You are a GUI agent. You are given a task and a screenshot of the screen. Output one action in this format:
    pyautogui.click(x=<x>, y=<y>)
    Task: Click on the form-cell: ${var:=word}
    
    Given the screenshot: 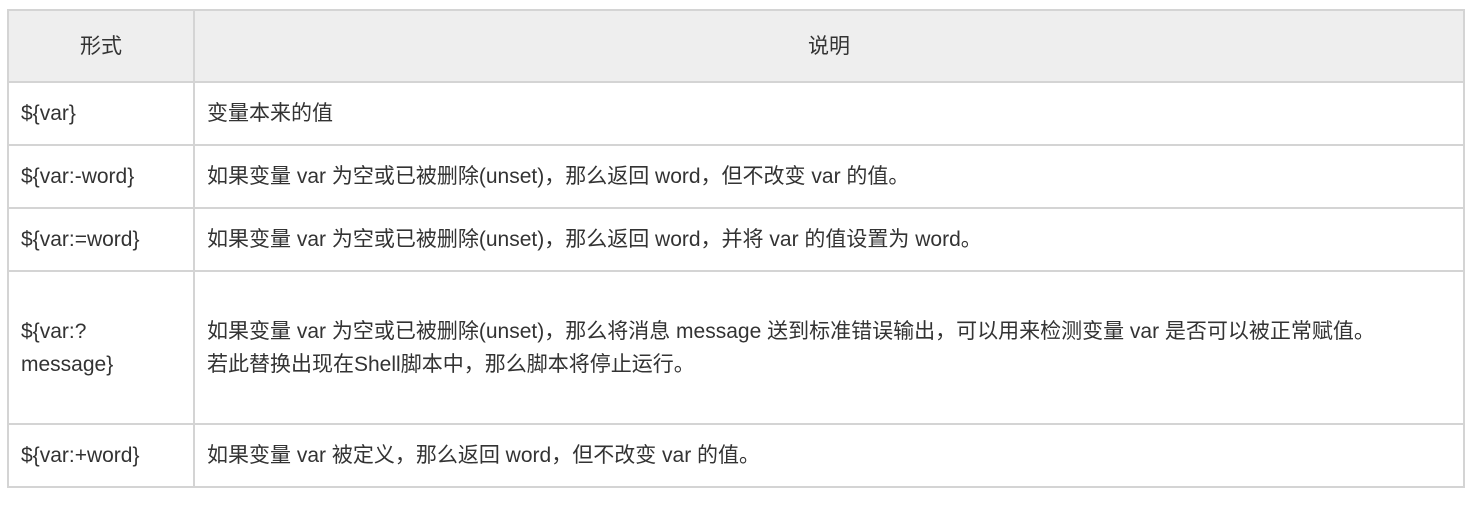 What is the action you would take?
    pyautogui.click(x=101, y=239)
    